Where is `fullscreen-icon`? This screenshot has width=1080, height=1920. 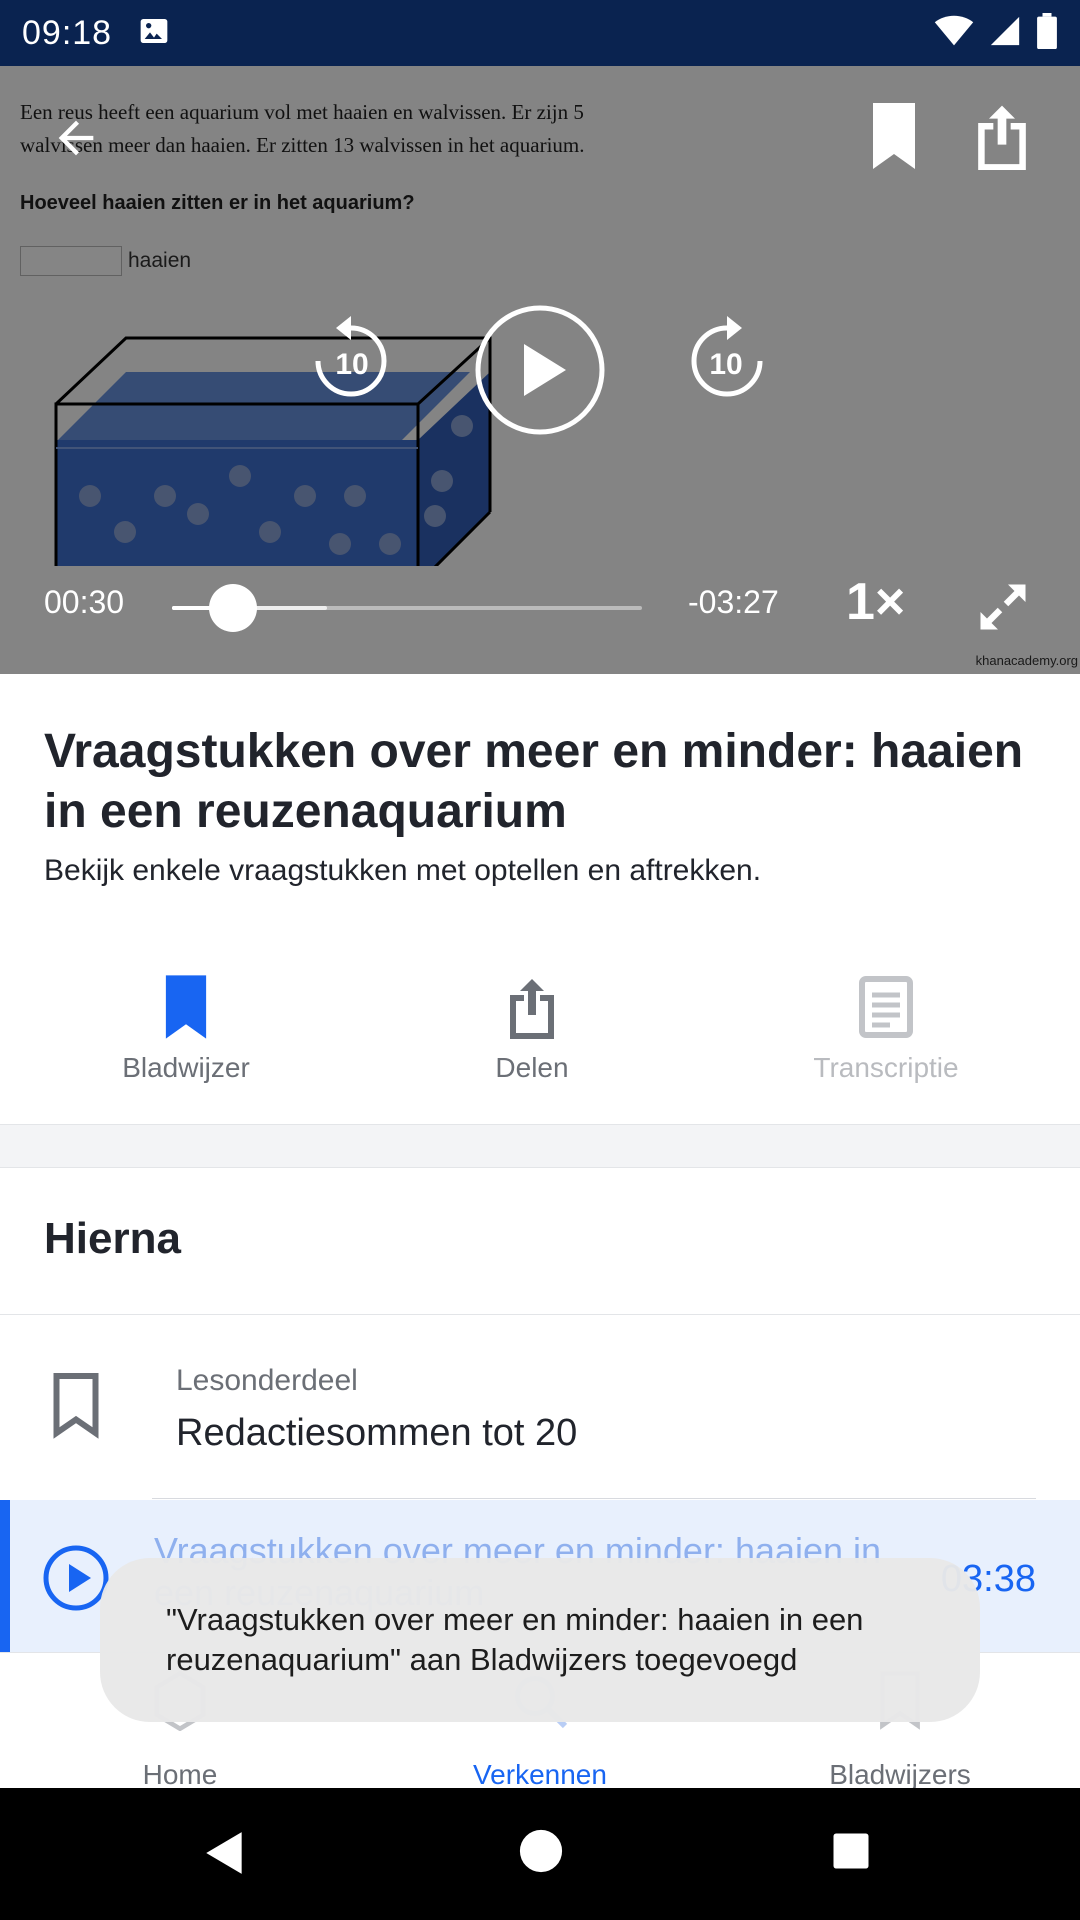
fullscreen-icon is located at coordinates (1003, 607).